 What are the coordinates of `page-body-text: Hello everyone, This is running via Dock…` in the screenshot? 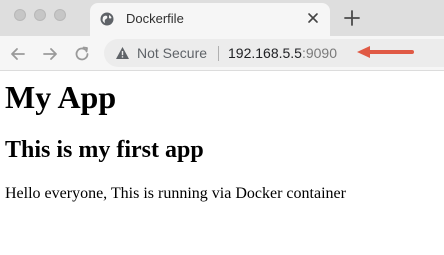 It's located at (175, 193).